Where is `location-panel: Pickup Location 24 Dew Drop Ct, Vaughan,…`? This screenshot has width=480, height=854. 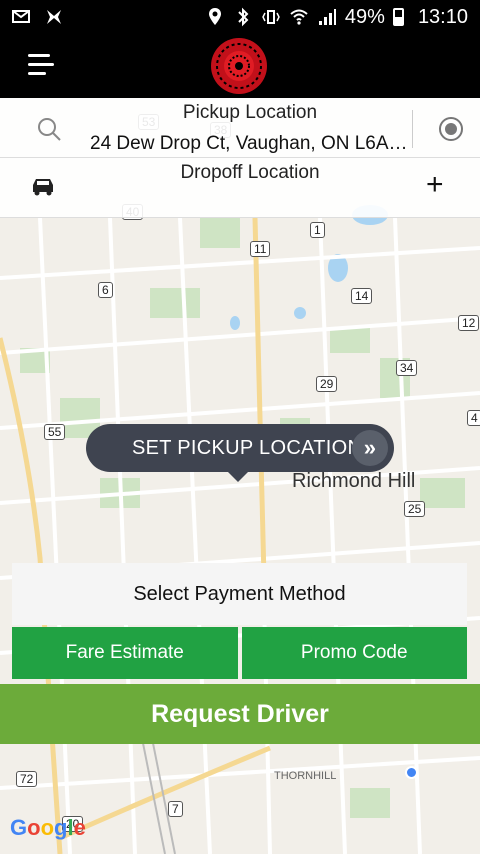
location-panel: Pickup Location 24 Dew Drop Ct, Vaughan,… is located at coordinates (240, 158).